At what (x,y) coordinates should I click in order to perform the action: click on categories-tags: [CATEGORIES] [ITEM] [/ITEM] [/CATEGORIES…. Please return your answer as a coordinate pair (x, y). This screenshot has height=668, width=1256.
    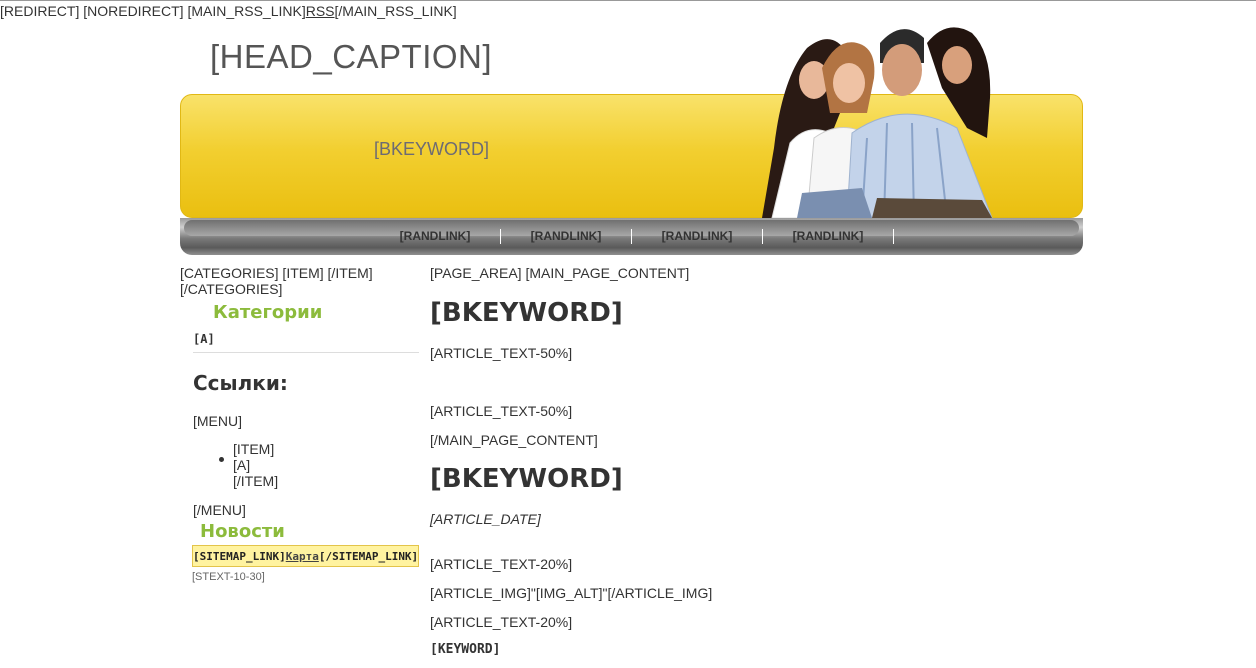
    Looking at the image, I should click on (300, 281).